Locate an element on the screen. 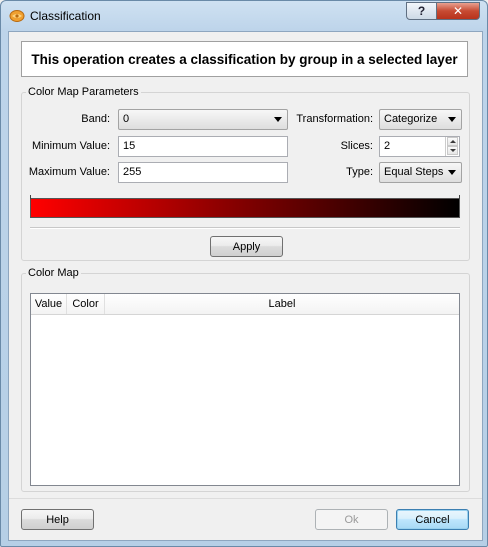 The height and width of the screenshot is (547, 488). minimum-value-text: 15 is located at coordinates (129, 146).